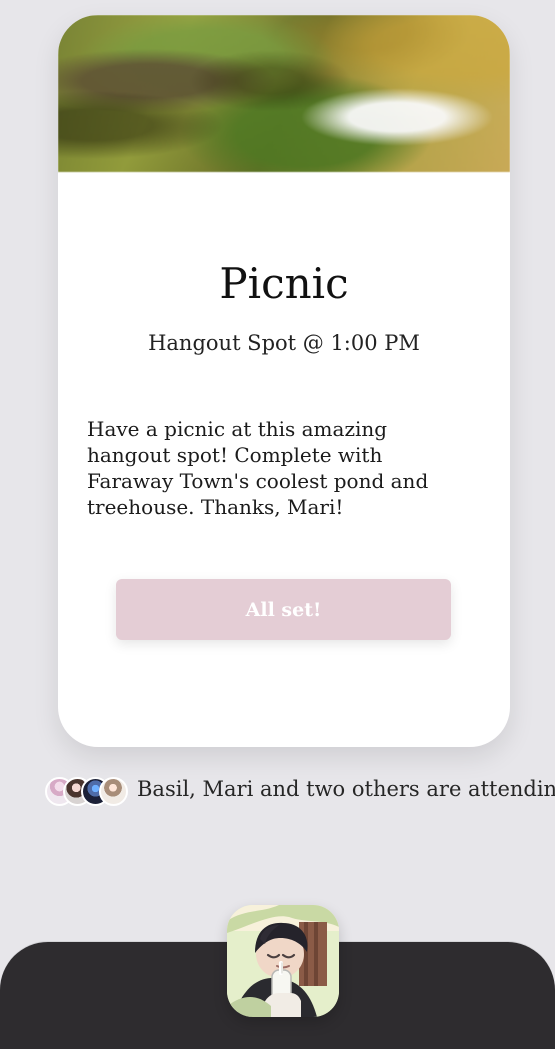 Image resolution: width=555 pixels, height=1049 pixels. I want to click on event-subtitle: Hangout Spot @ 1:00 PM, so click(284, 343).